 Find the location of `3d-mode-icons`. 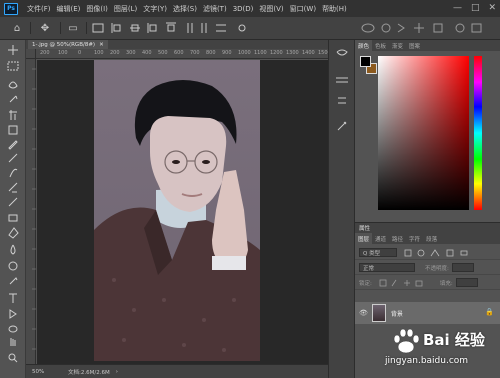

3d-mode-icons is located at coordinates (425, 28).